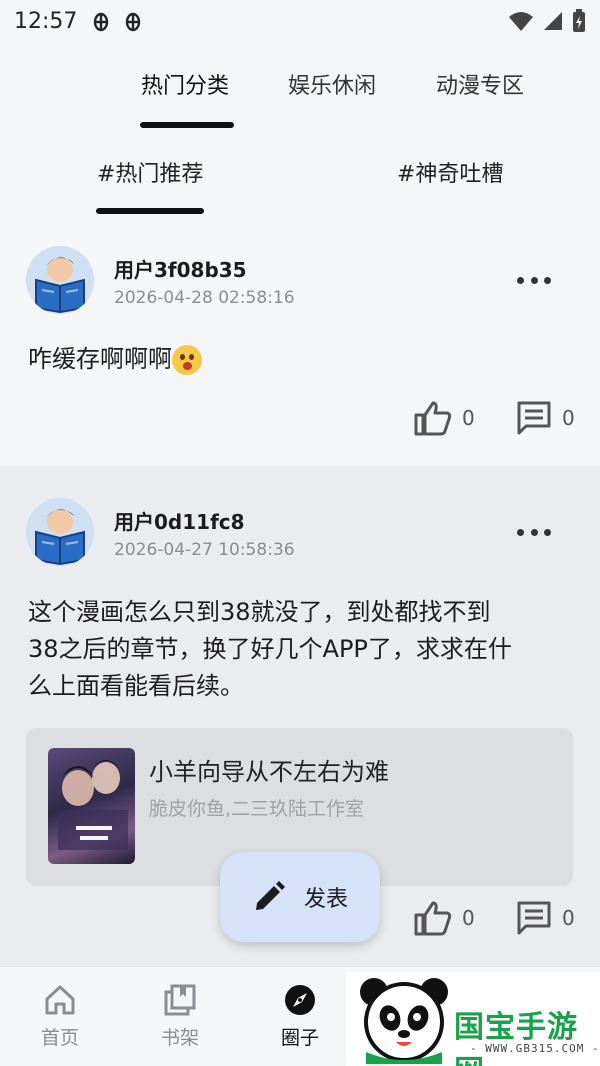 The image size is (600, 1066). What do you see at coordinates (179, 1038) in the screenshot?
I see `nav-bookshelf-label: 书架` at bounding box center [179, 1038].